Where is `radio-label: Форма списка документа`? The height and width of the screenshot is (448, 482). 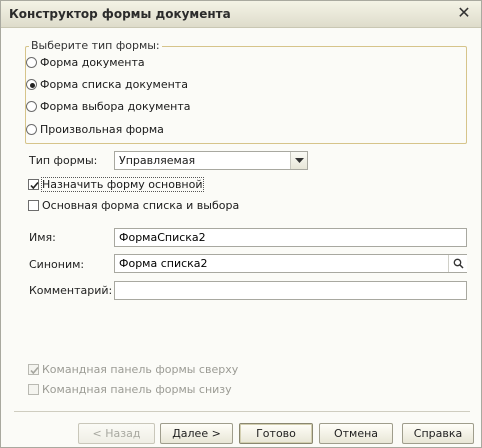
radio-label: Форма списка документа is located at coordinates (114, 84).